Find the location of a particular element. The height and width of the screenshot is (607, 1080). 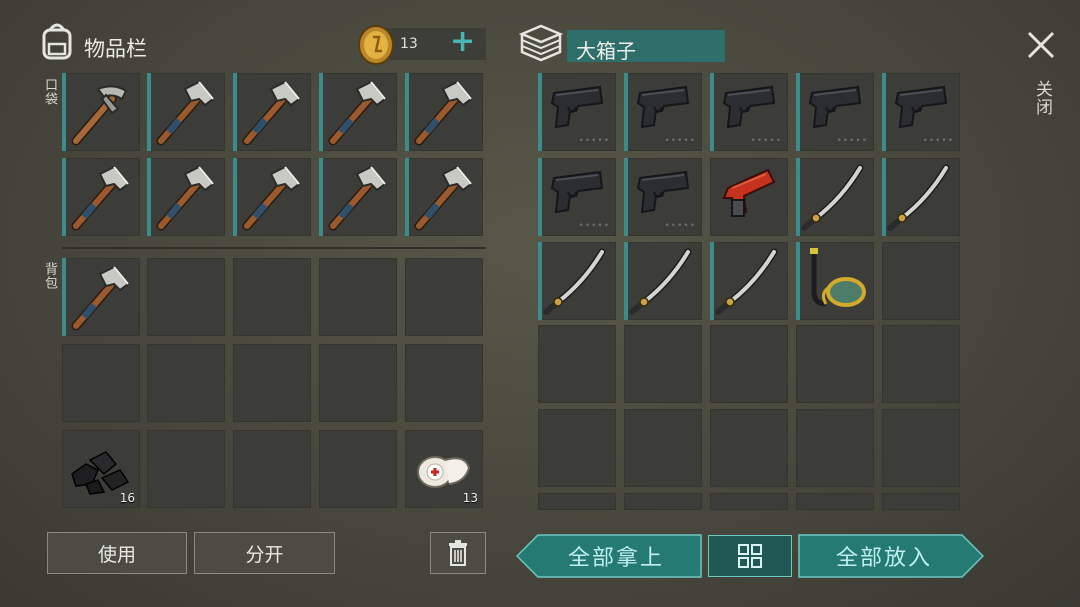

close-label: 关闭 is located at coordinates (1042, 98).